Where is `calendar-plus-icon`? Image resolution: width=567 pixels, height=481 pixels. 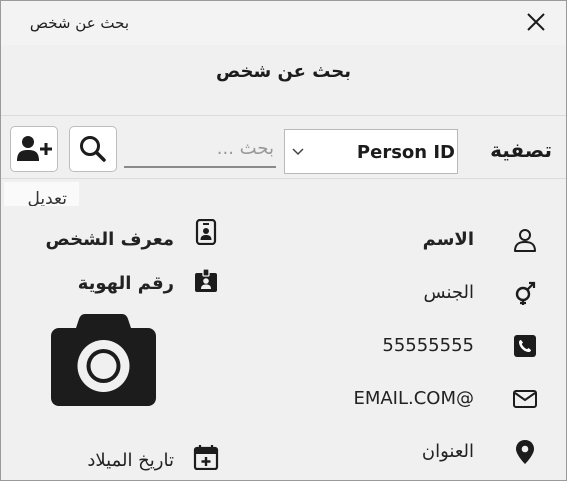 calendar-plus-icon is located at coordinates (206, 457).